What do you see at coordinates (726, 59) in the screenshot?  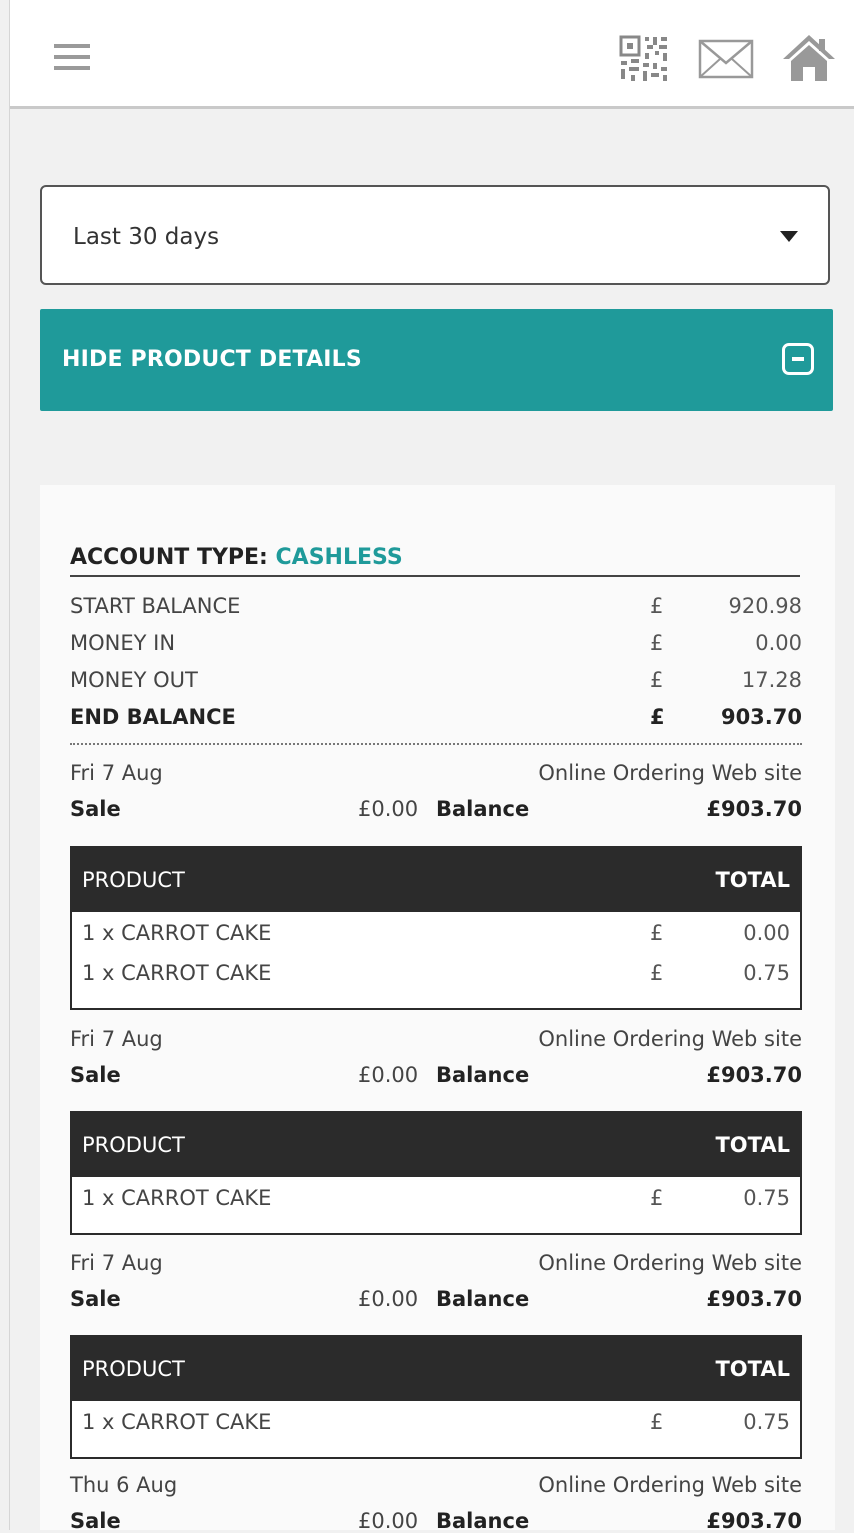 I see `mail-icon` at bounding box center [726, 59].